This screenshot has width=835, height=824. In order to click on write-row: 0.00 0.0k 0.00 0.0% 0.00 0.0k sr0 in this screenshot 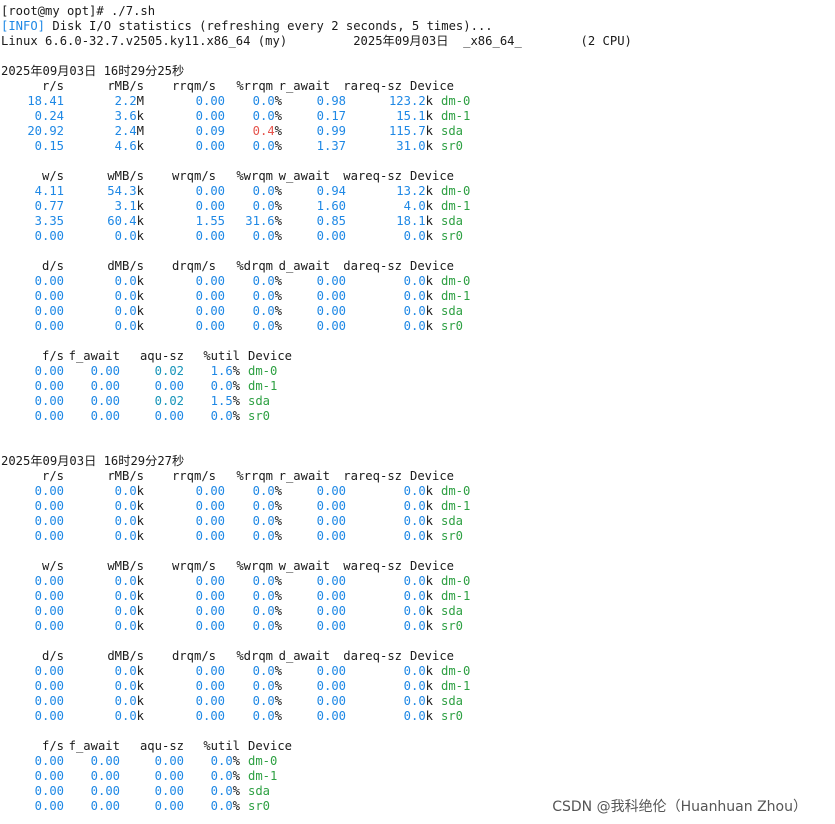, I will do `click(418, 626)`.